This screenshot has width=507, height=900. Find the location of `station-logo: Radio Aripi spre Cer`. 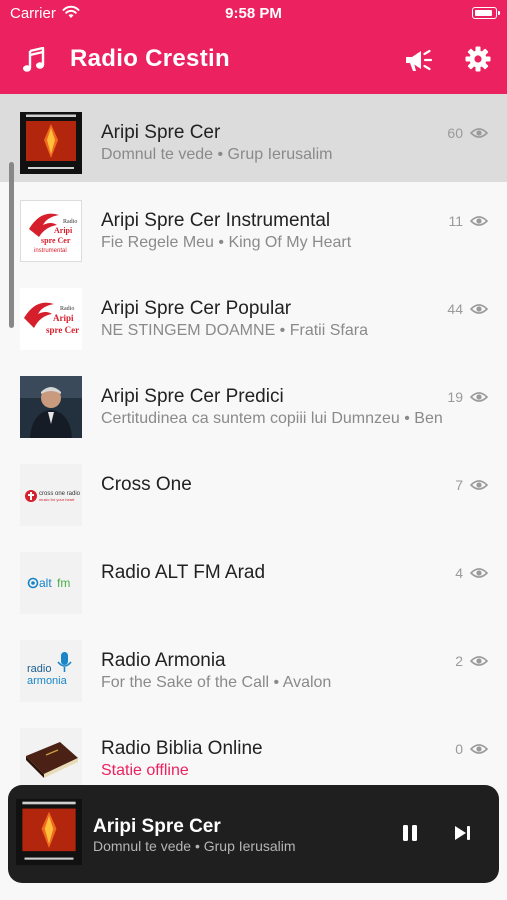

station-logo: Radio Aripi spre Cer is located at coordinates (51, 319).